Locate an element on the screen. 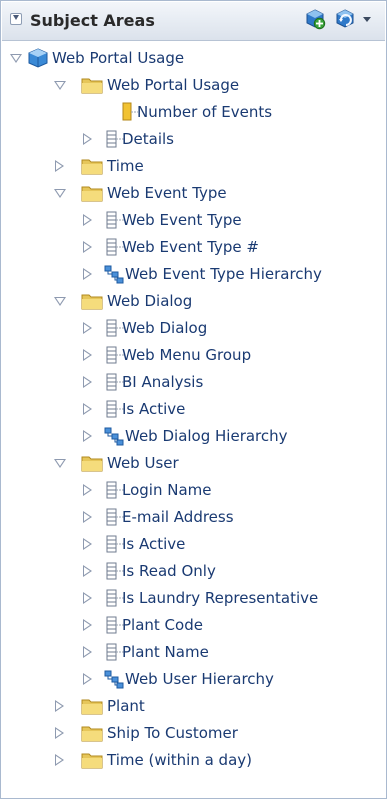  tree-node-label: Login Name is located at coordinates (167, 490).